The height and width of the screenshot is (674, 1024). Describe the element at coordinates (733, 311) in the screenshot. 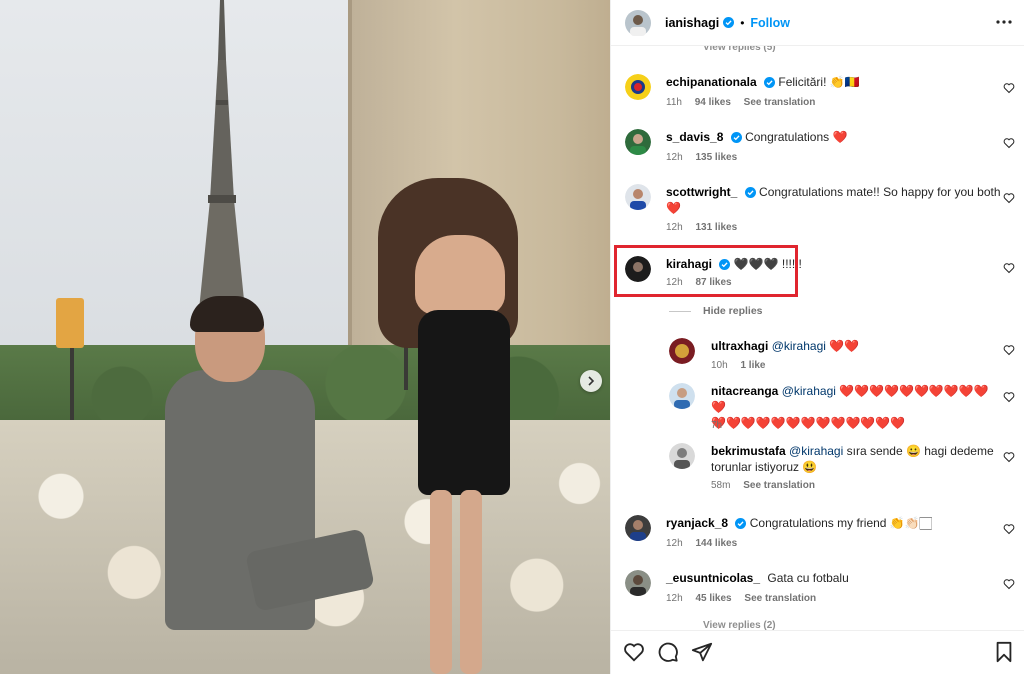

I see `hide-replies-label: Hide replies` at that location.